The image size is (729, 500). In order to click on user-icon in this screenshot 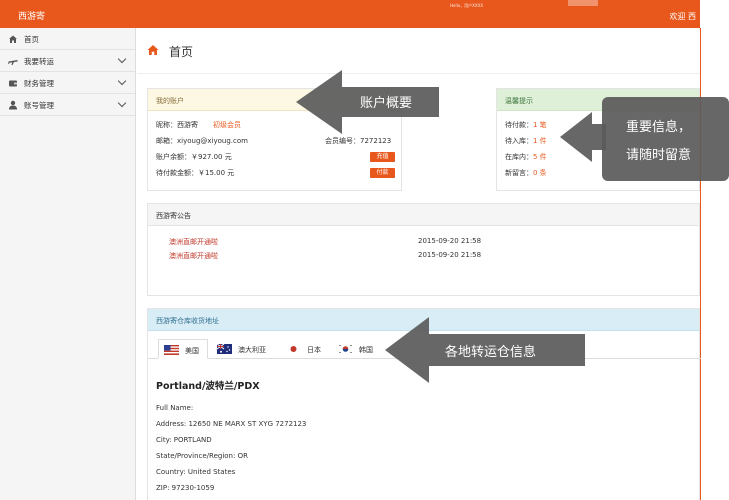, I will do `click(13, 105)`.